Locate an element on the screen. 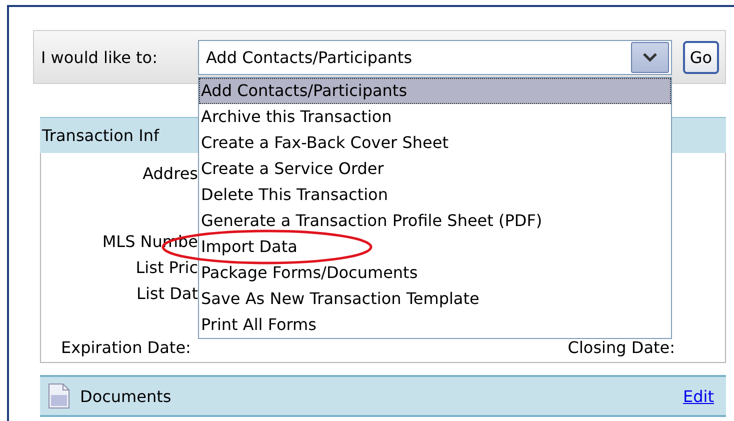 The width and height of the screenshot is (734, 421). dropdown-option: Import Data is located at coordinates (435, 247).